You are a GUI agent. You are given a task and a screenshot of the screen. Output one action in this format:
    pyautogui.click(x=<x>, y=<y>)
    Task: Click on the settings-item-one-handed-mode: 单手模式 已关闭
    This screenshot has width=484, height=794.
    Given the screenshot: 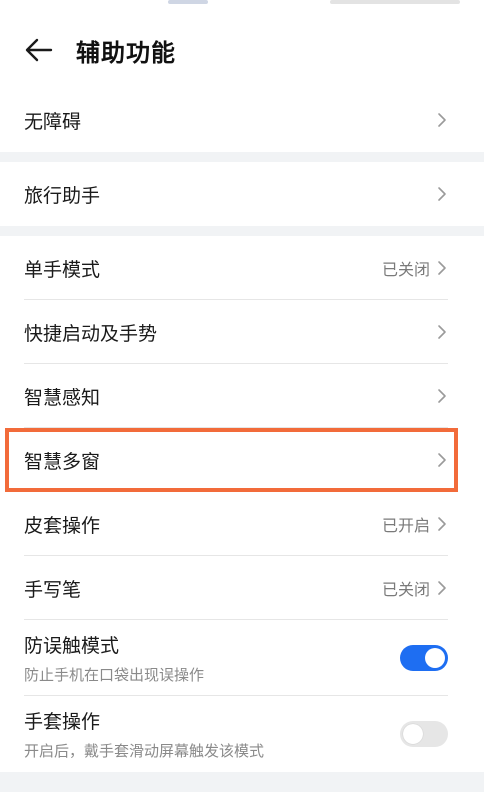 What is the action you would take?
    pyautogui.click(x=242, y=268)
    